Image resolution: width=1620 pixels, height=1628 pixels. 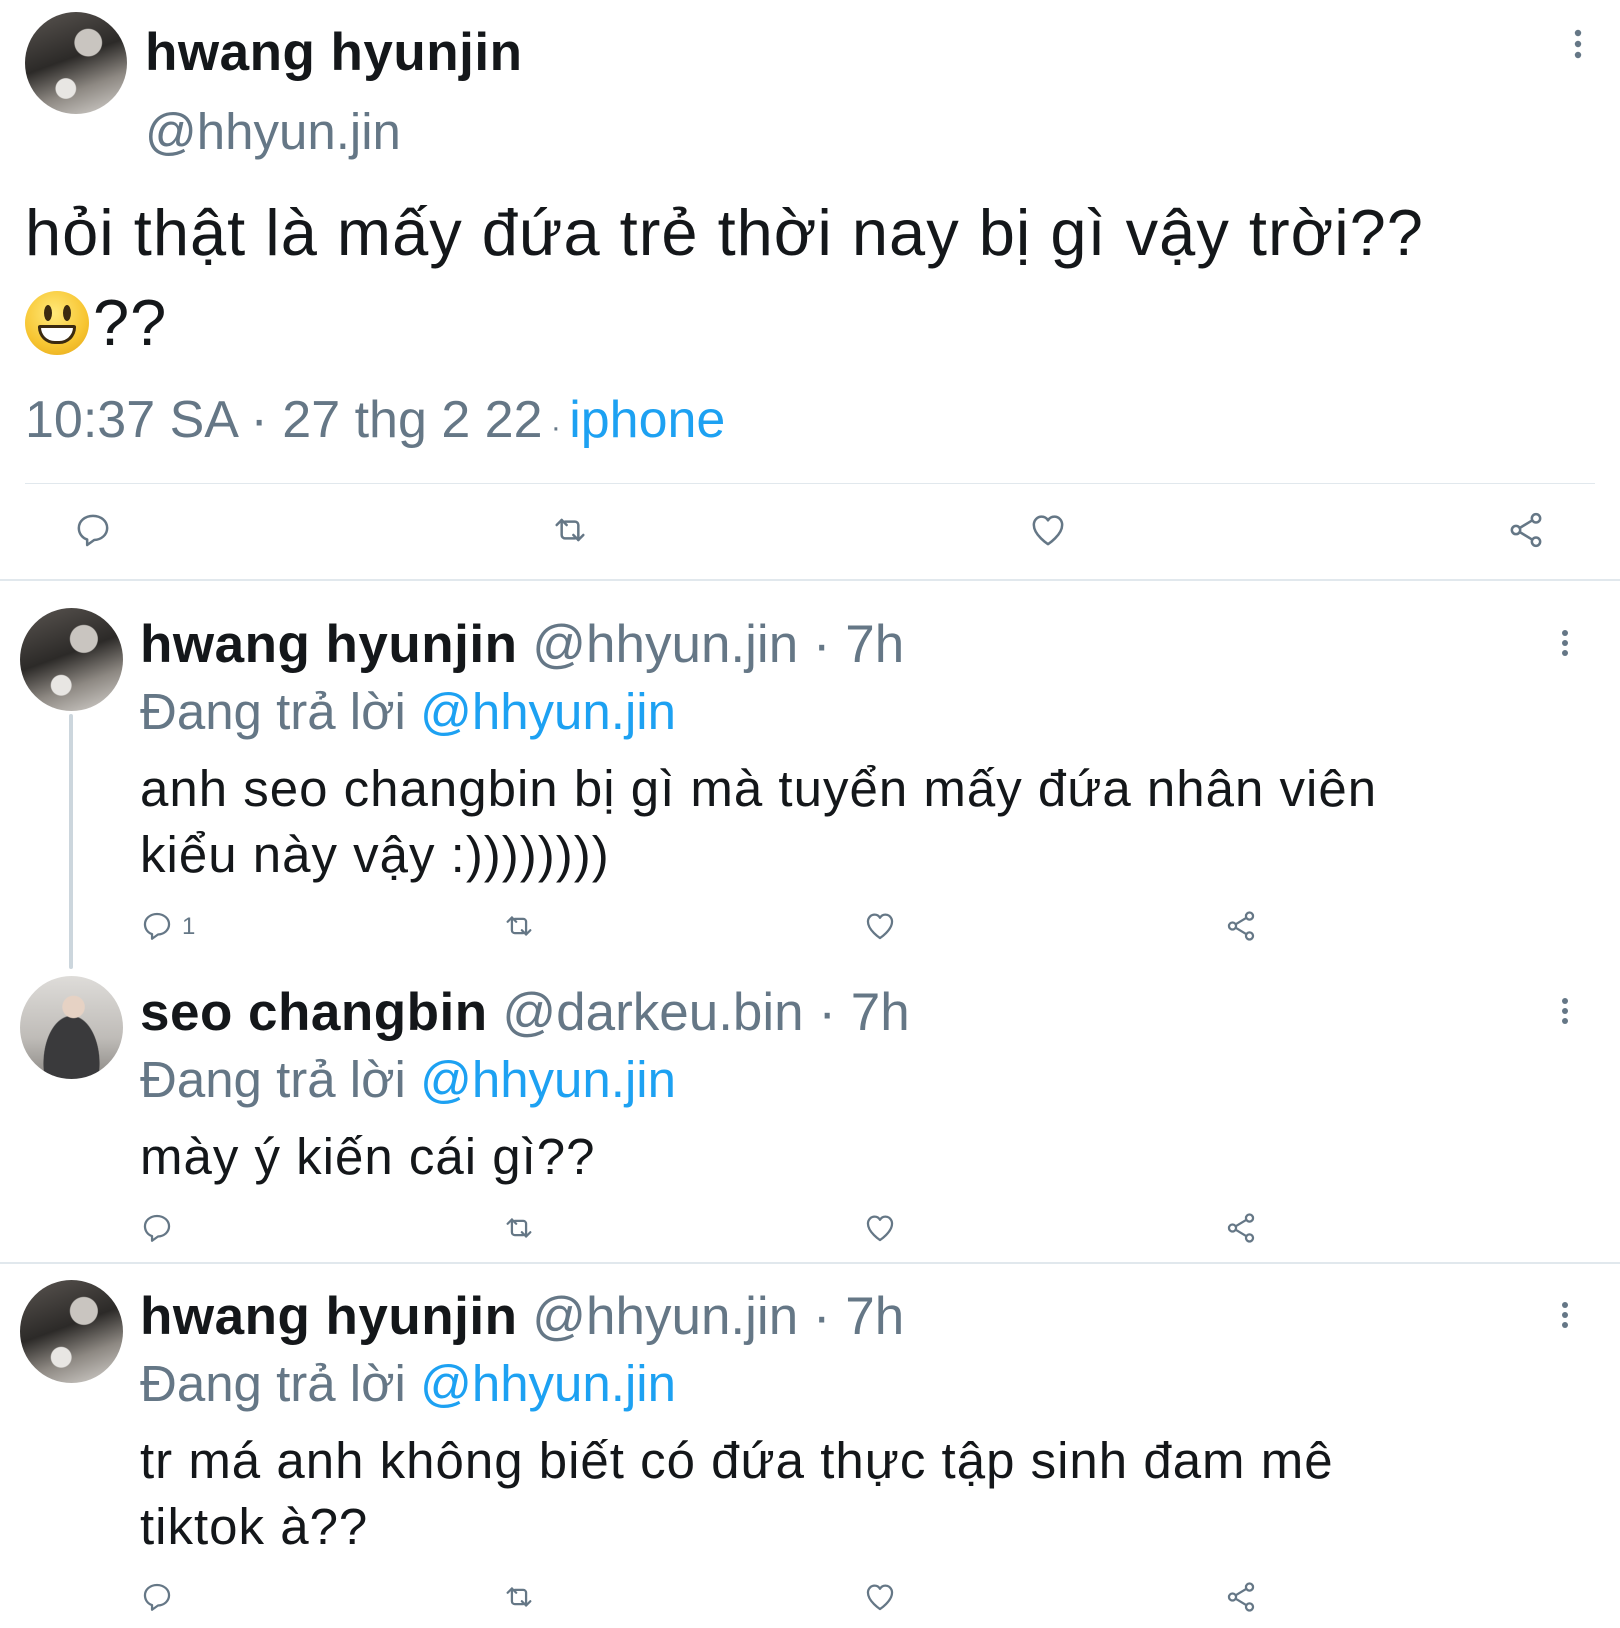 What do you see at coordinates (815, 323) in the screenshot?
I see `tweet-text-line: ??` at bounding box center [815, 323].